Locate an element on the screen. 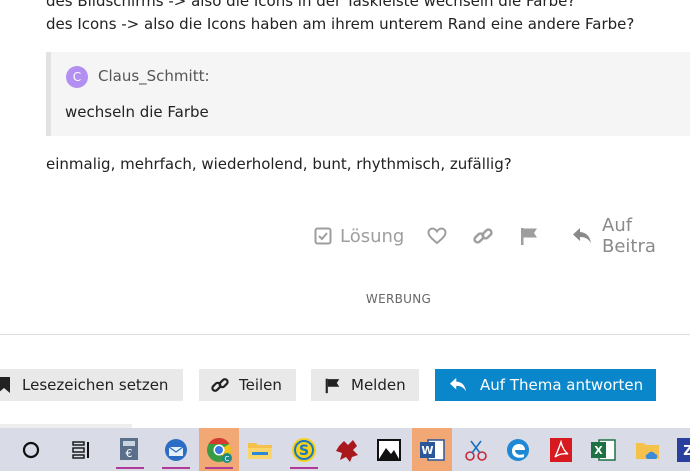  reply-to-topic-label: Auf Thema antworten is located at coordinates (562, 385).